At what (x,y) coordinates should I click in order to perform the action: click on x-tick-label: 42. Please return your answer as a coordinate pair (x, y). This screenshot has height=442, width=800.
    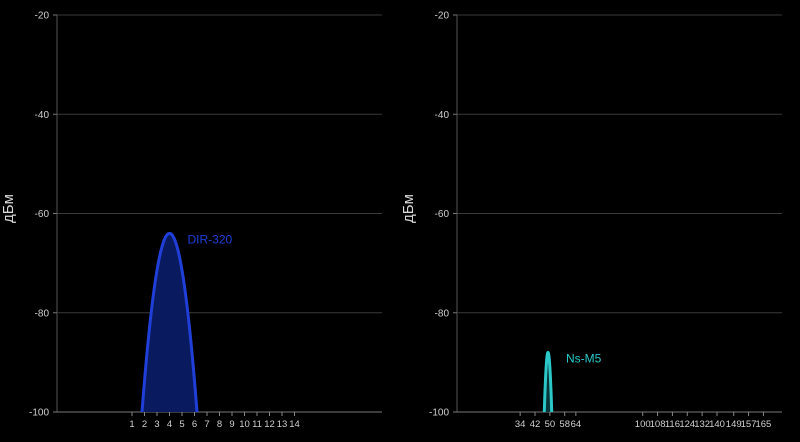
    Looking at the image, I should click on (535, 424).